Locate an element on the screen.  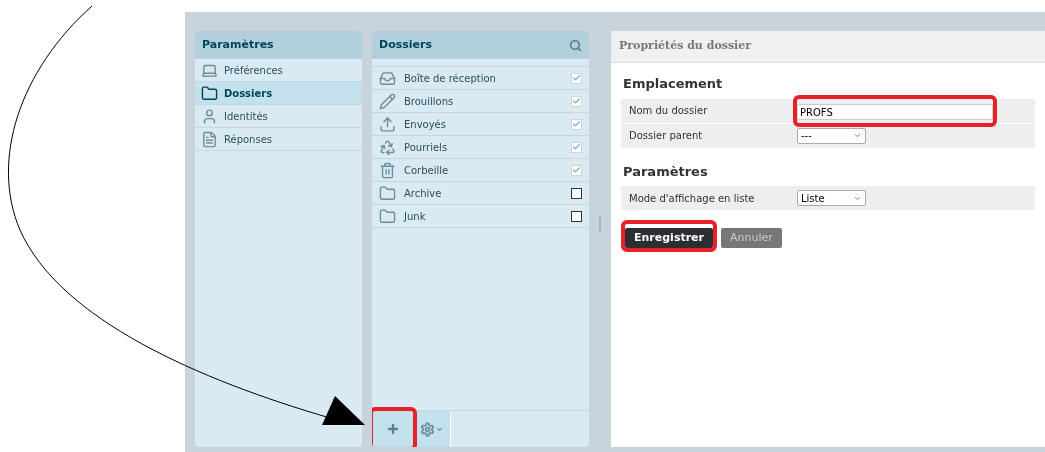
settings-item: Dossiers is located at coordinates (278, 93).